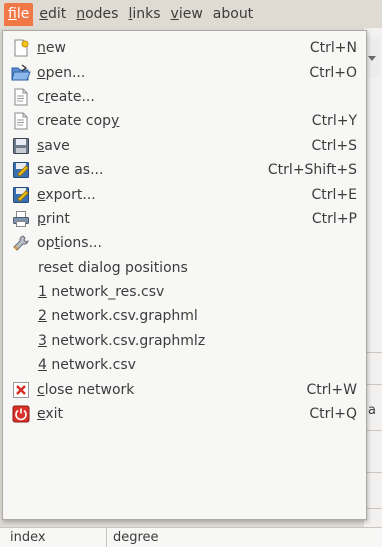 This screenshot has width=382, height=547. Describe the element at coordinates (184, 414) in the screenshot. I see `menu-item-exit: exit Ctrl+Q` at that location.